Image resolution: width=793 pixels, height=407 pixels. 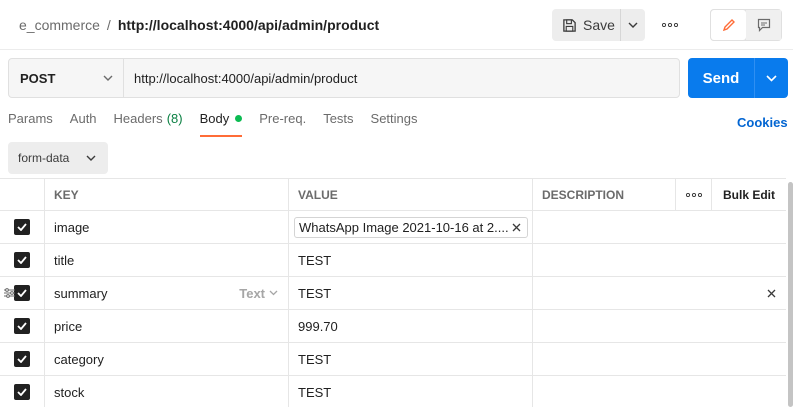 What do you see at coordinates (79, 359) in the screenshot?
I see `key-text: category` at bounding box center [79, 359].